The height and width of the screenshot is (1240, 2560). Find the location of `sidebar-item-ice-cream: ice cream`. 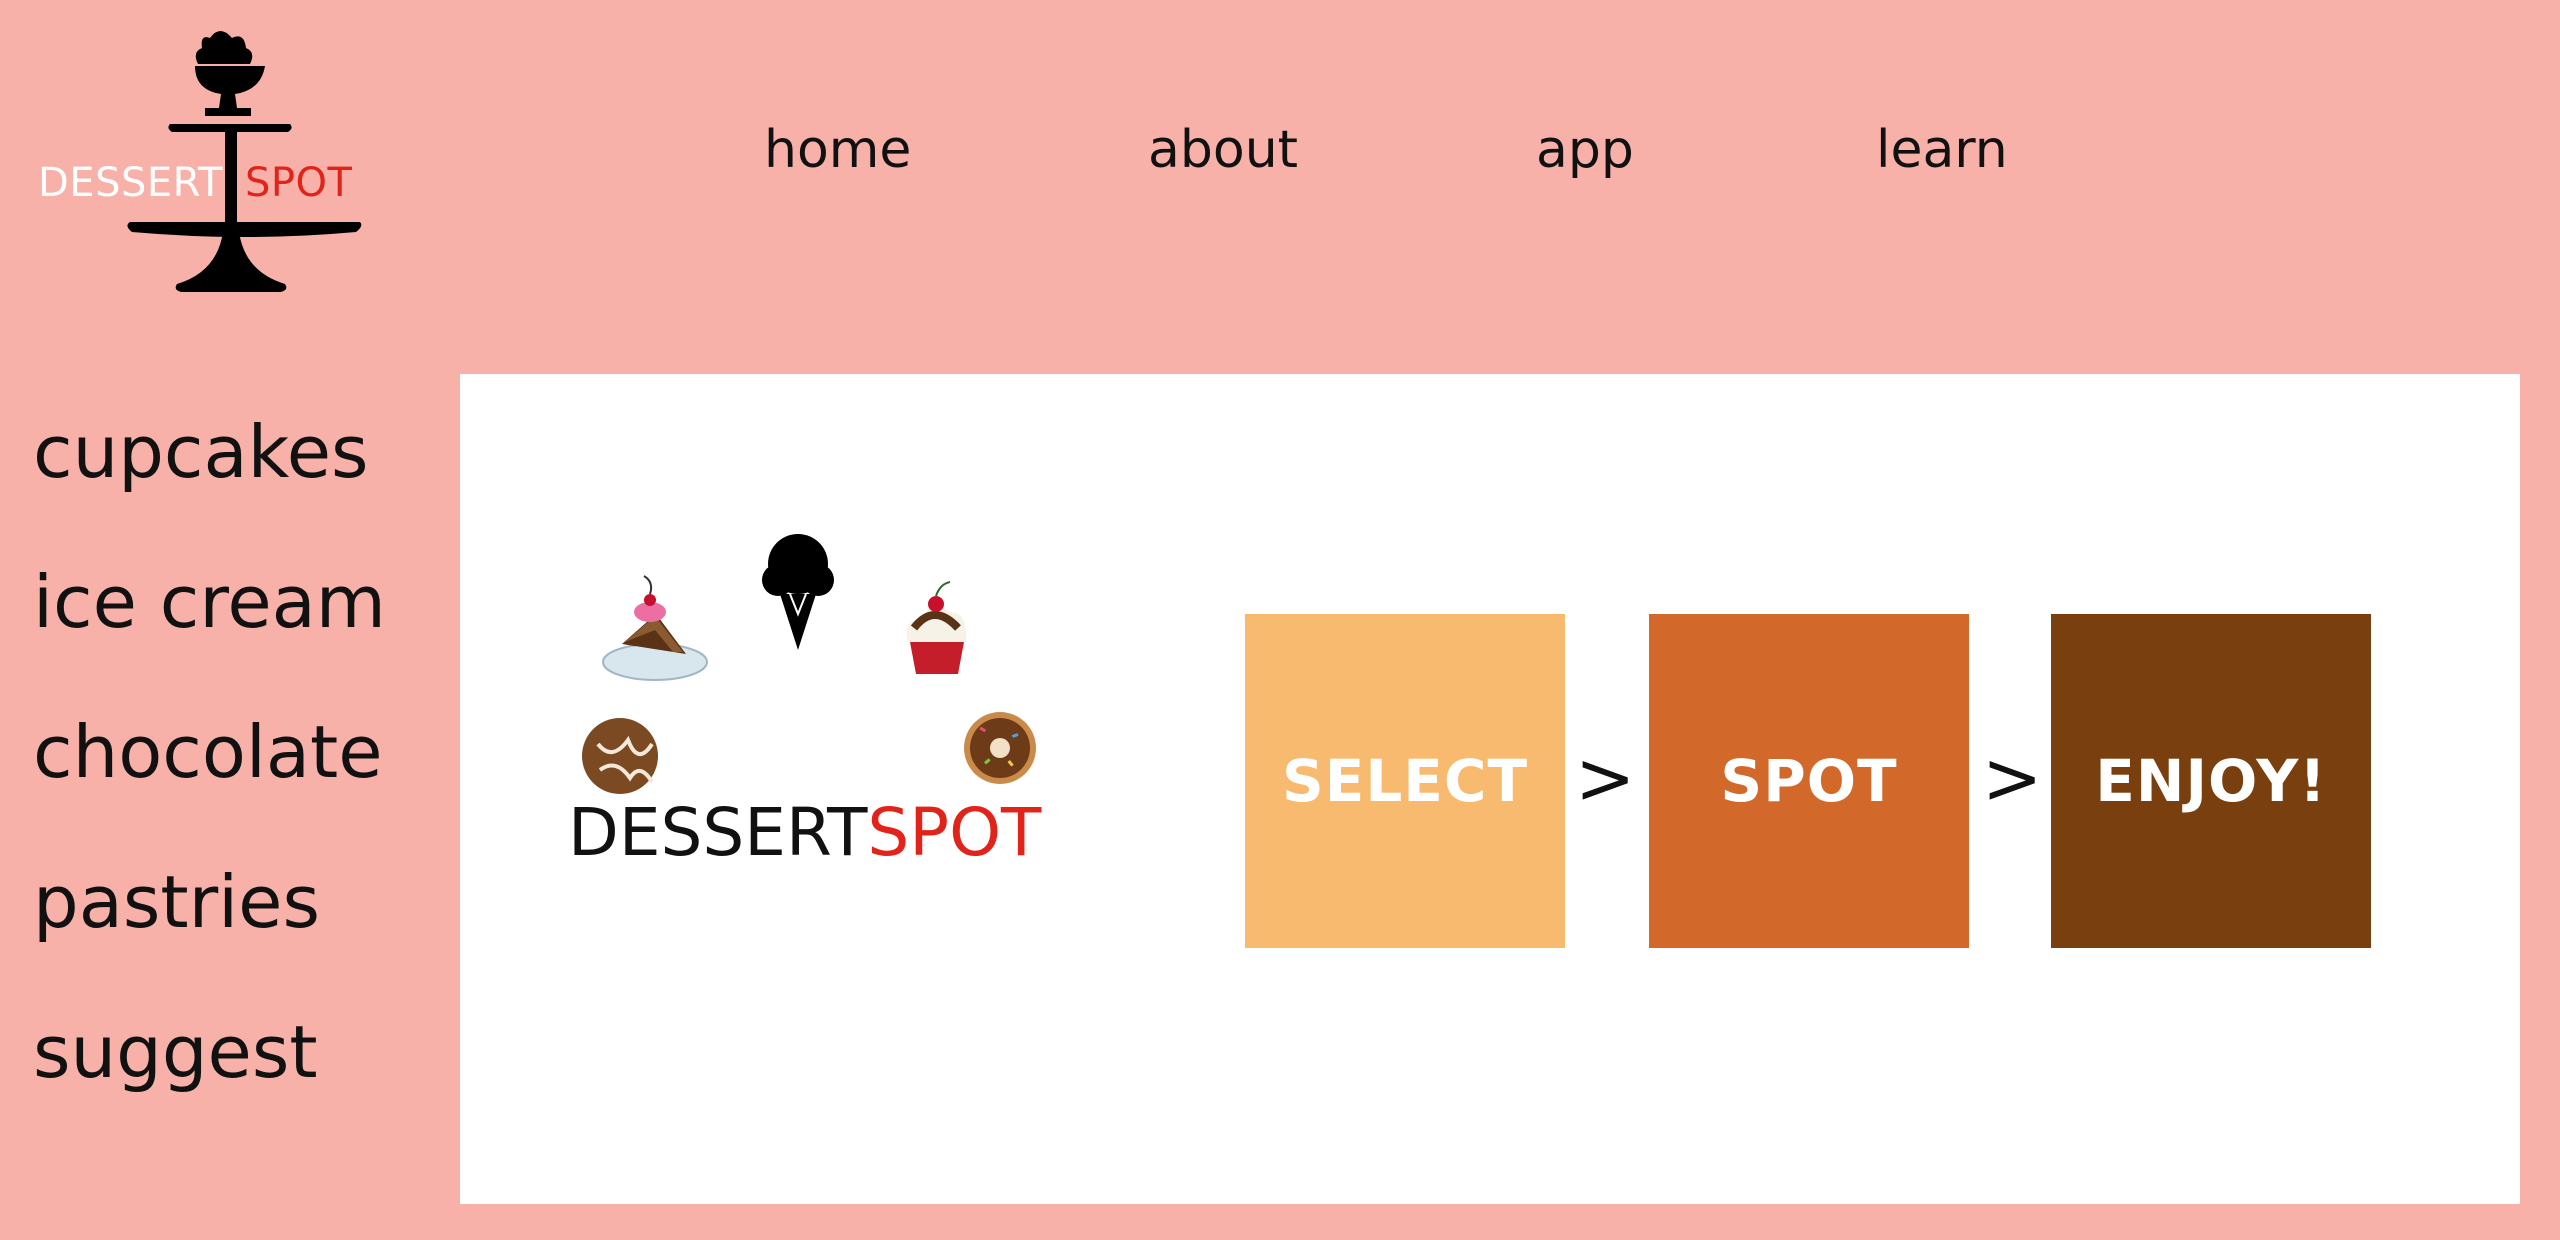

sidebar-item-ice-cream: ice cream is located at coordinates (209, 602).